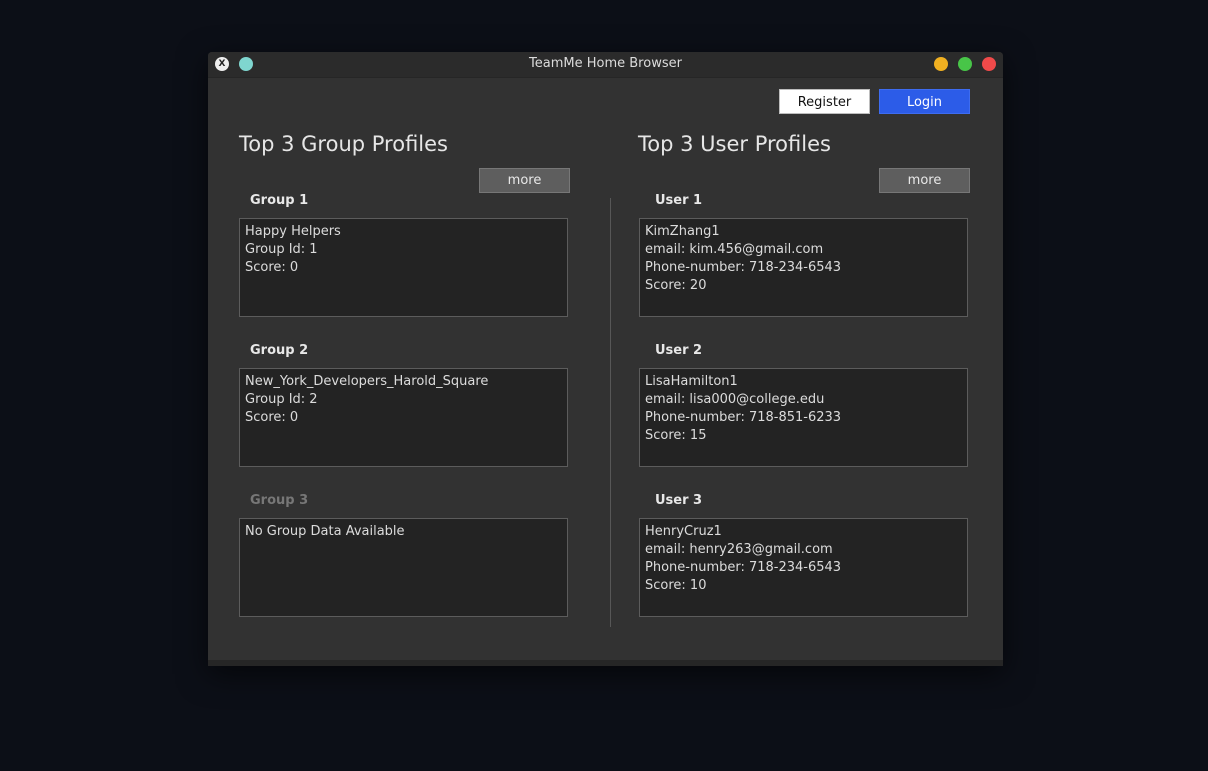 The image size is (1208, 771). I want to click on group-2-name: New_York_Developers_Harold_Square, so click(367, 381).